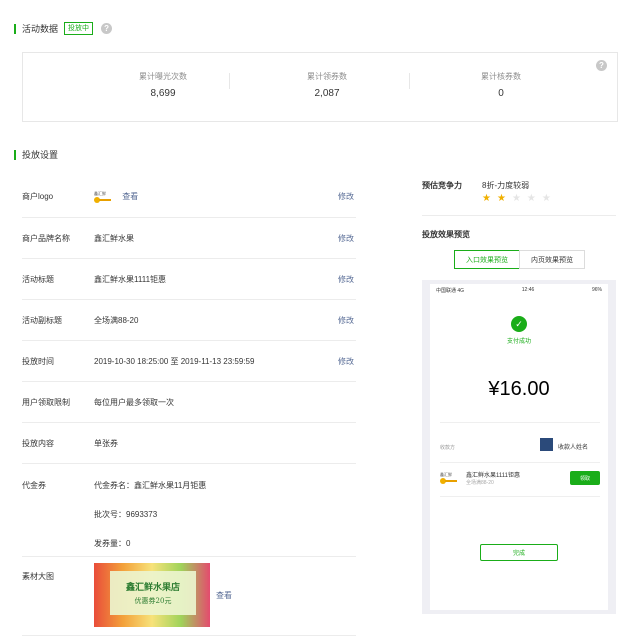 The width and height of the screenshot is (640, 640). Describe the element at coordinates (34, 485) in the screenshot. I see `row-label: 代金券` at that location.